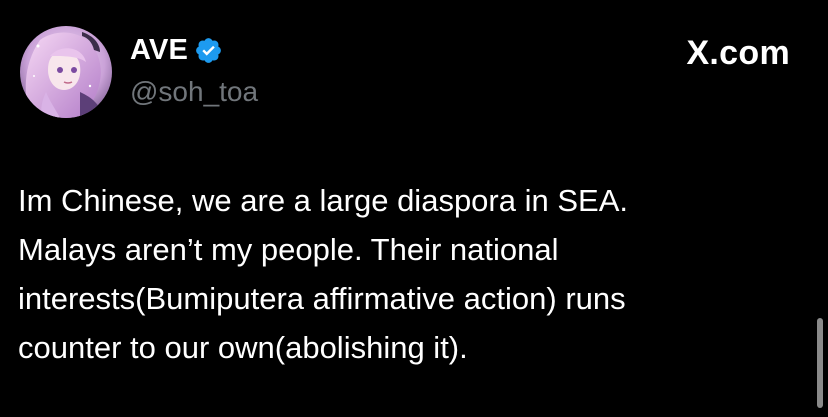 The image size is (828, 417). I want to click on display-name: AVE, so click(159, 50).